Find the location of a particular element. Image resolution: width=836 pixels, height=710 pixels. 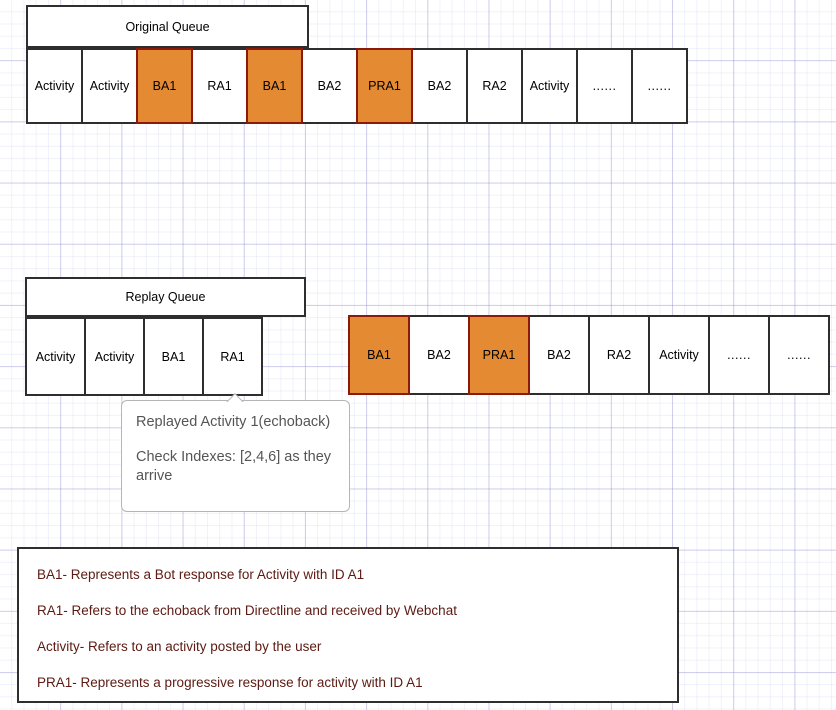

pending-queue-cell-label: RA2 is located at coordinates (619, 355).